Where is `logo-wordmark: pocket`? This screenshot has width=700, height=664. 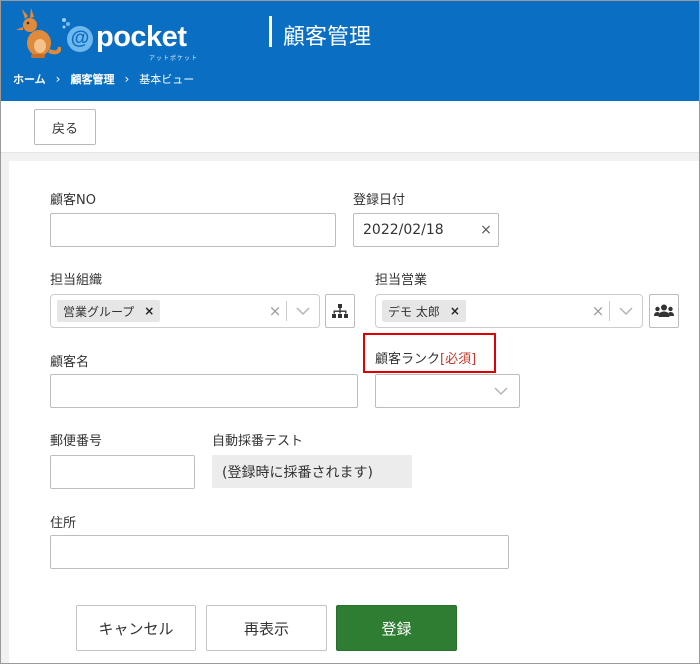
logo-wordmark: pocket is located at coordinates (141, 37).